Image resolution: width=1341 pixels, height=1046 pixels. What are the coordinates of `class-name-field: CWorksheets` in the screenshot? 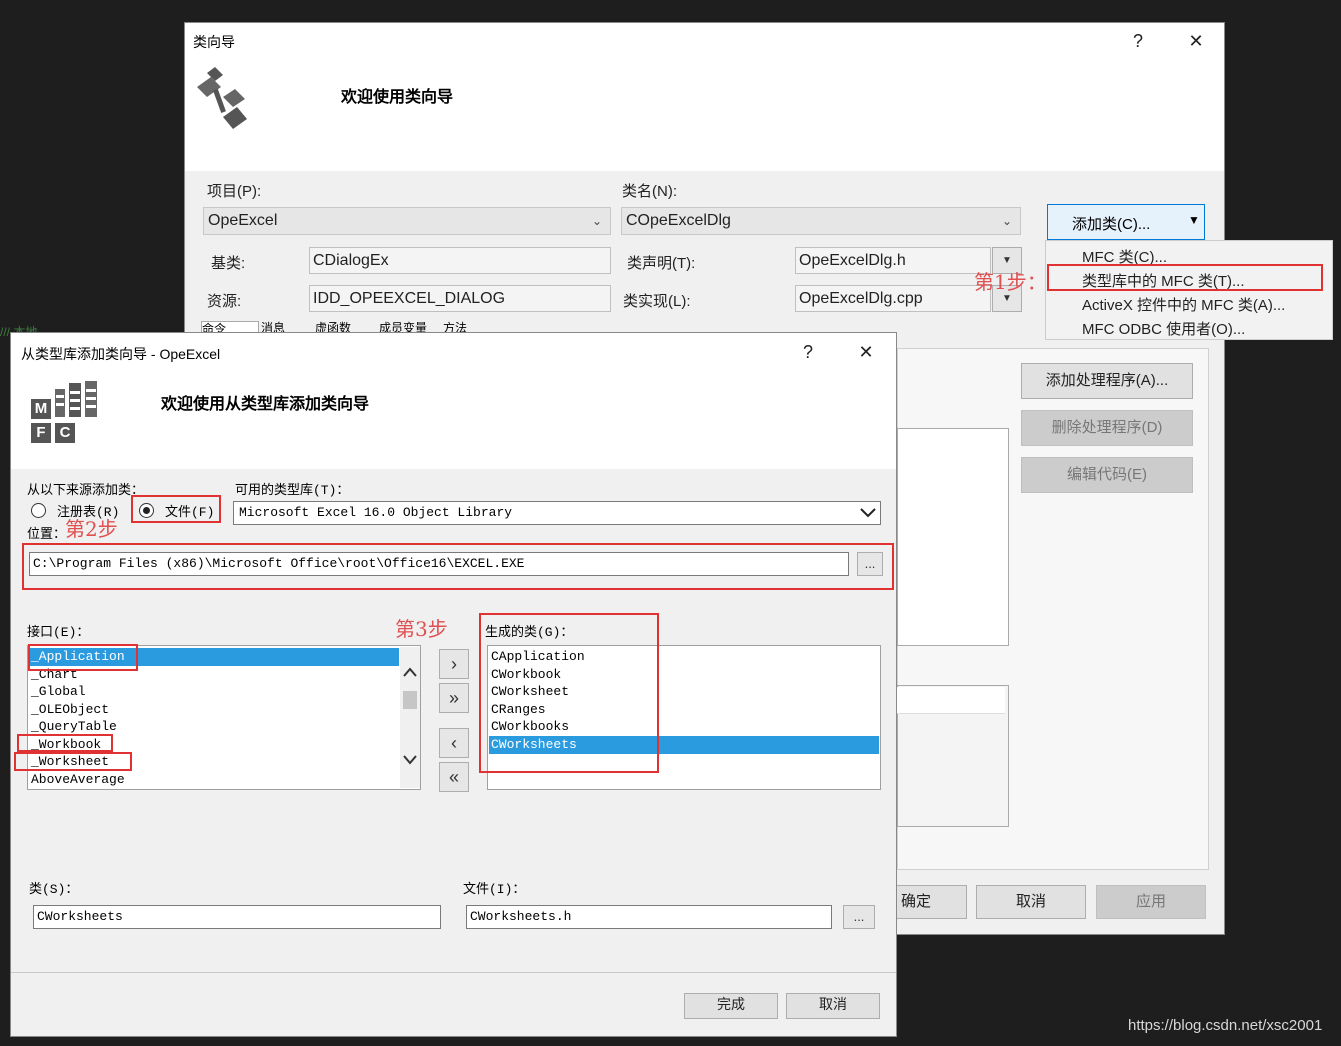 It's located at (237, 917).